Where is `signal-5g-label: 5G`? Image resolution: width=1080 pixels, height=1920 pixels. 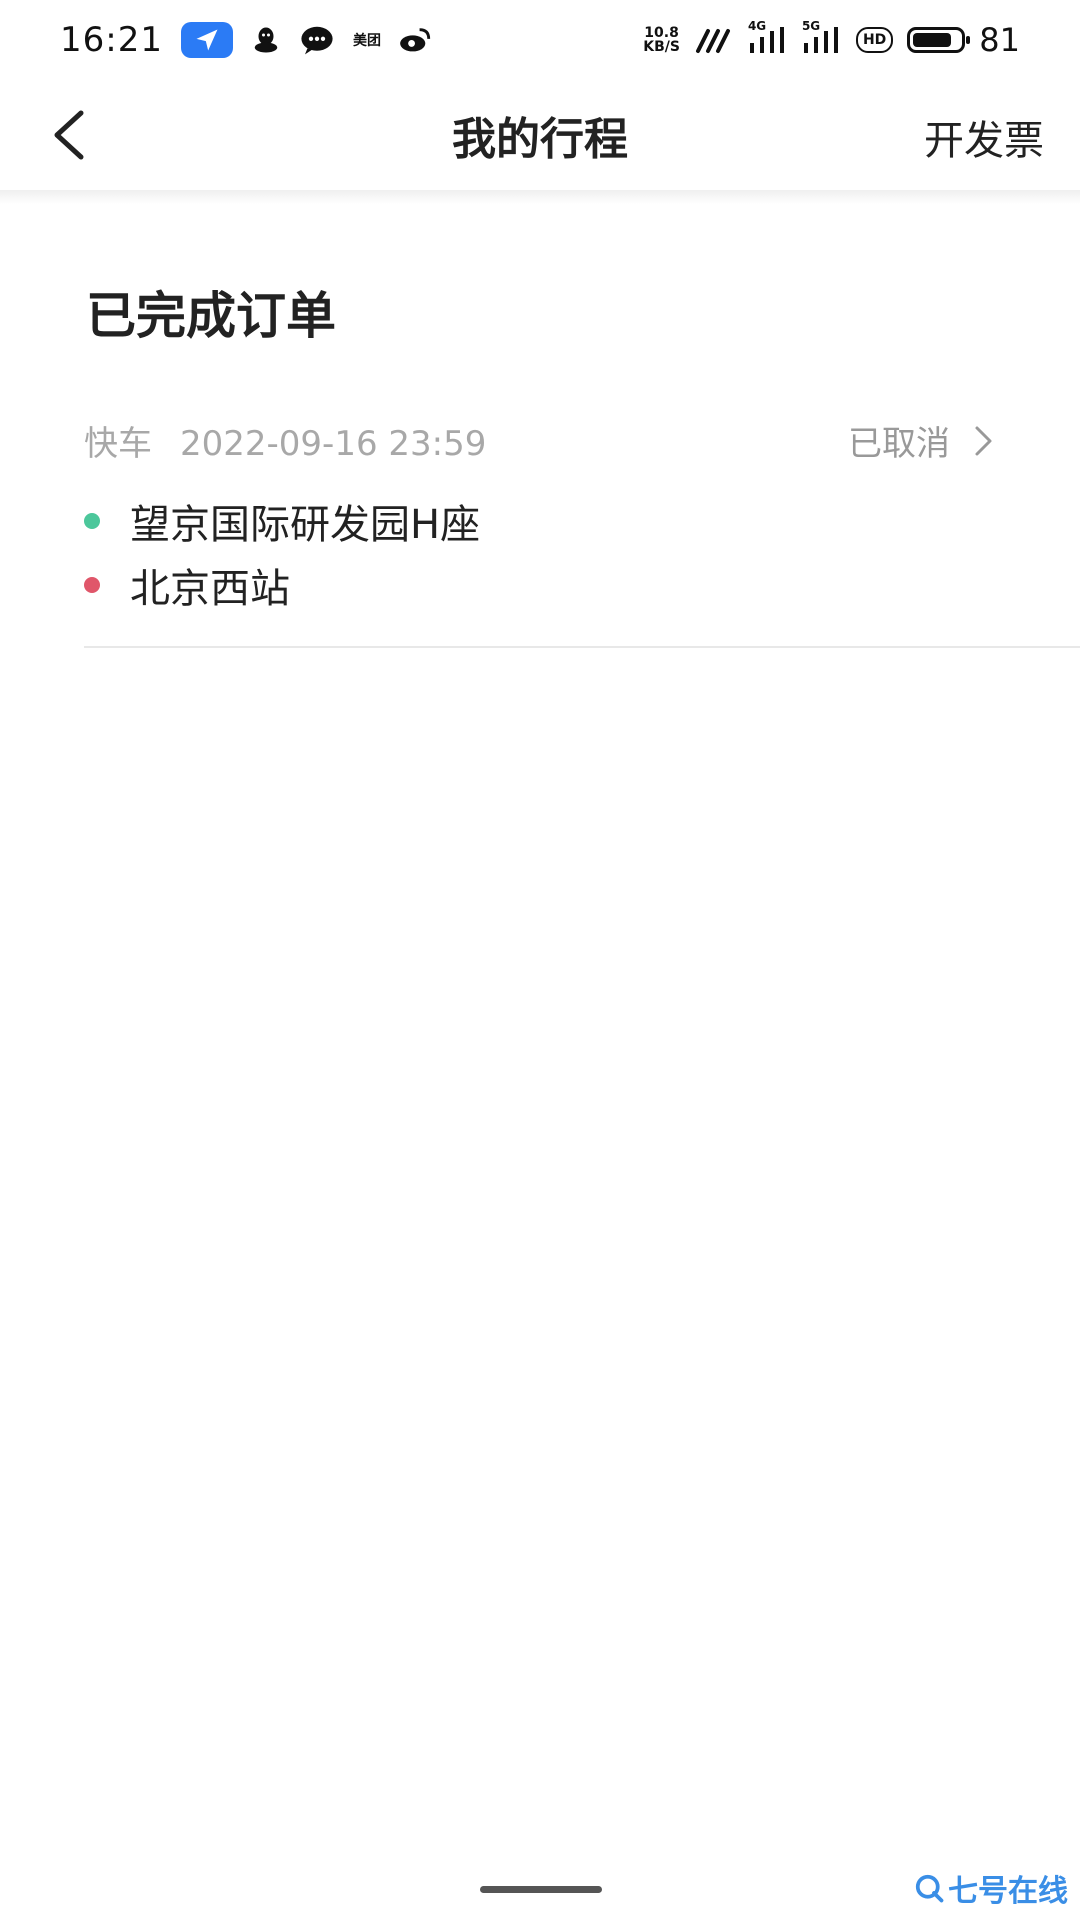
signal-5g-label: 5G is located at coordinates (811, 26).